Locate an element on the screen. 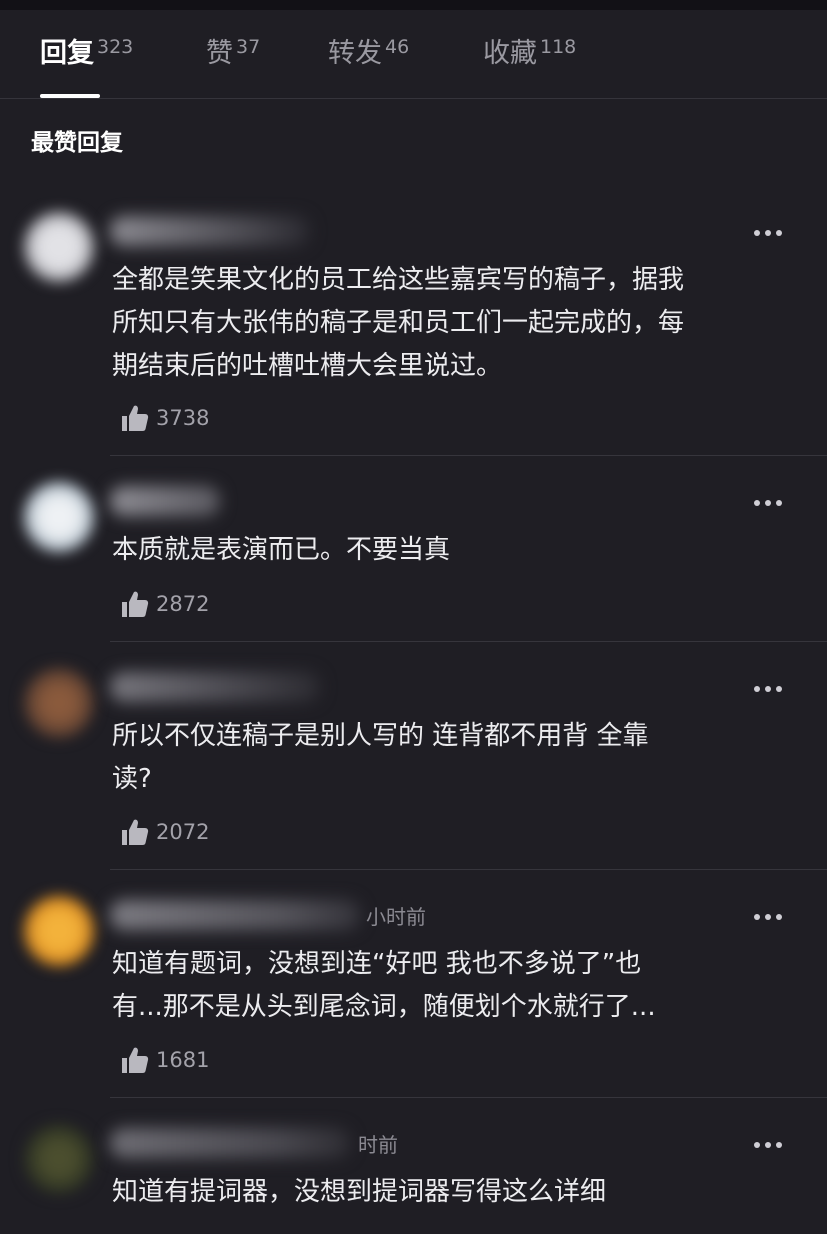 Image resolution: width=827 pixels, height=1234 pixels. section-title: 最赞回复 is located at coordinates (77, 143).